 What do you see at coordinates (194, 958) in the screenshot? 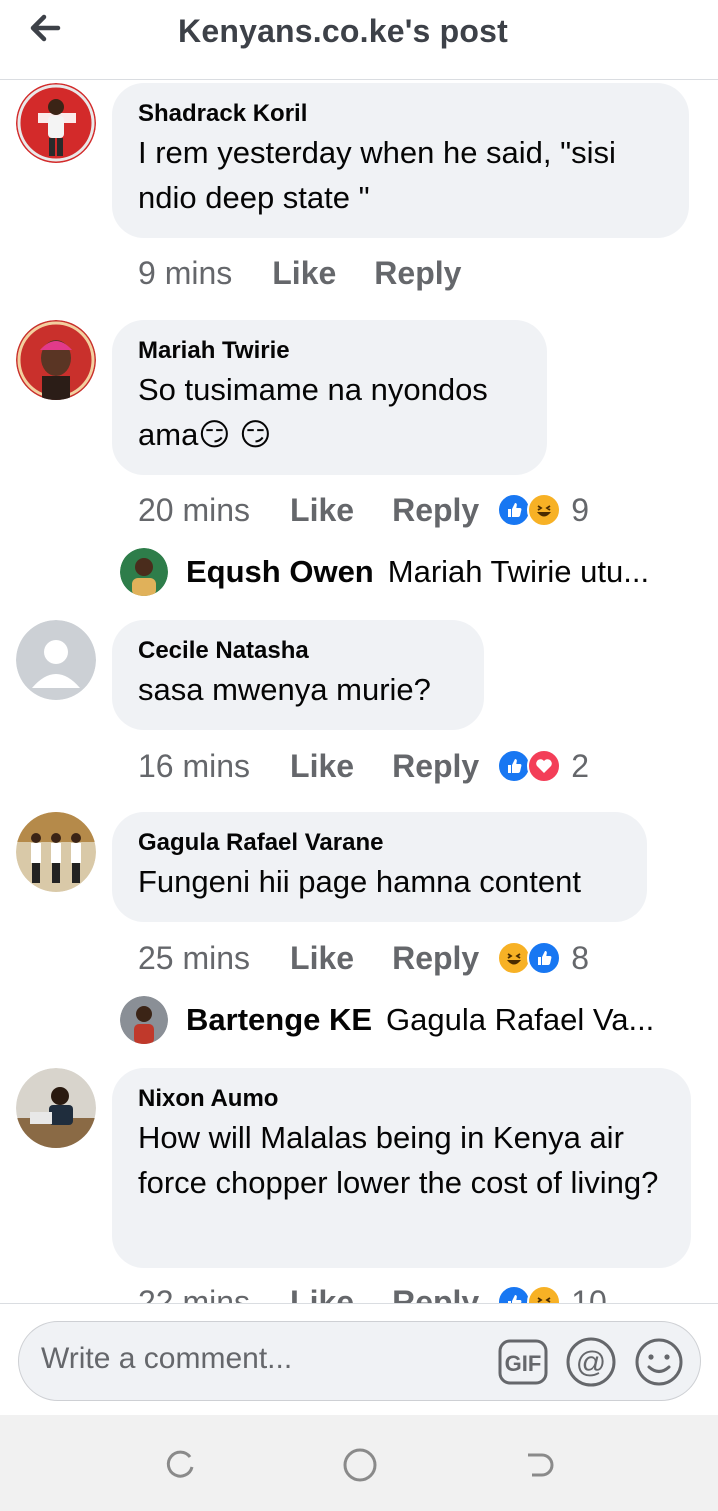
I see `comment-time: 25 mins` at bounding box center [194, 958].